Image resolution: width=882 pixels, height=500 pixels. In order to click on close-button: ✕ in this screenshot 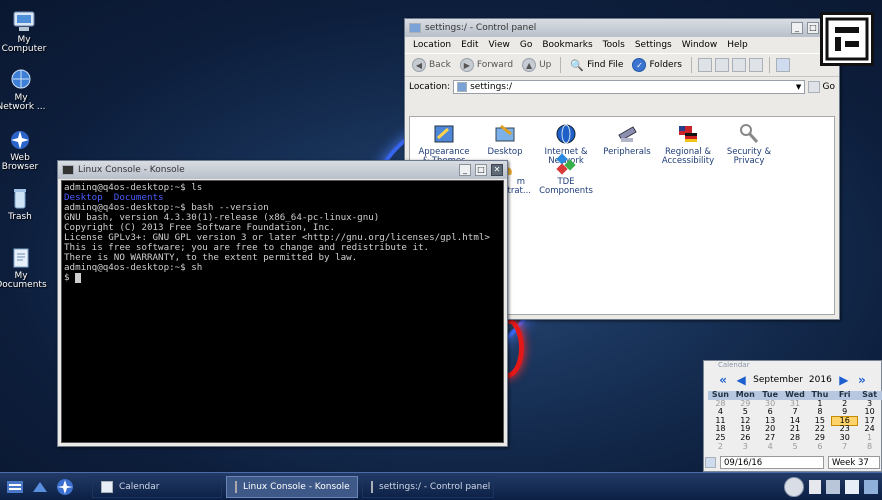, I will do `click(497, 170)`.